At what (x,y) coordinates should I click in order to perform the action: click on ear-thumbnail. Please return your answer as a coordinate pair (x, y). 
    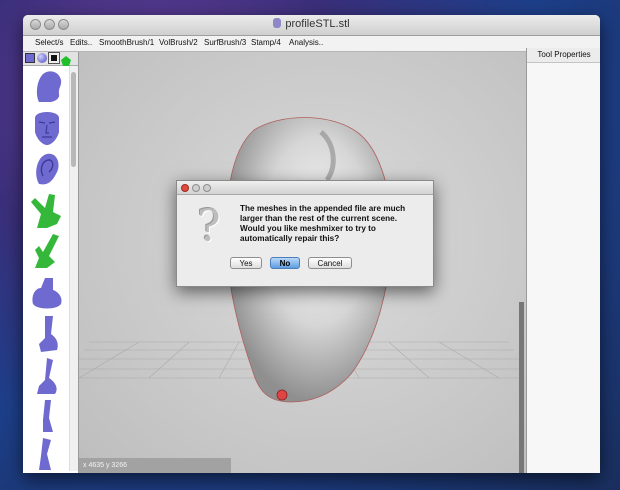
    Looking at the image, I should click on (47, 169).